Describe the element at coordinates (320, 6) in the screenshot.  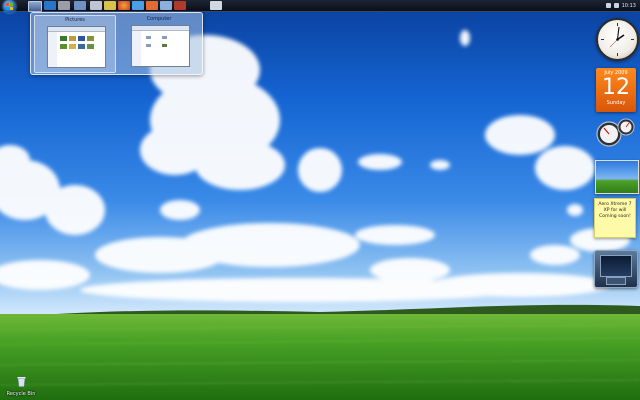
I see `taskbar: 10:13` at that location.